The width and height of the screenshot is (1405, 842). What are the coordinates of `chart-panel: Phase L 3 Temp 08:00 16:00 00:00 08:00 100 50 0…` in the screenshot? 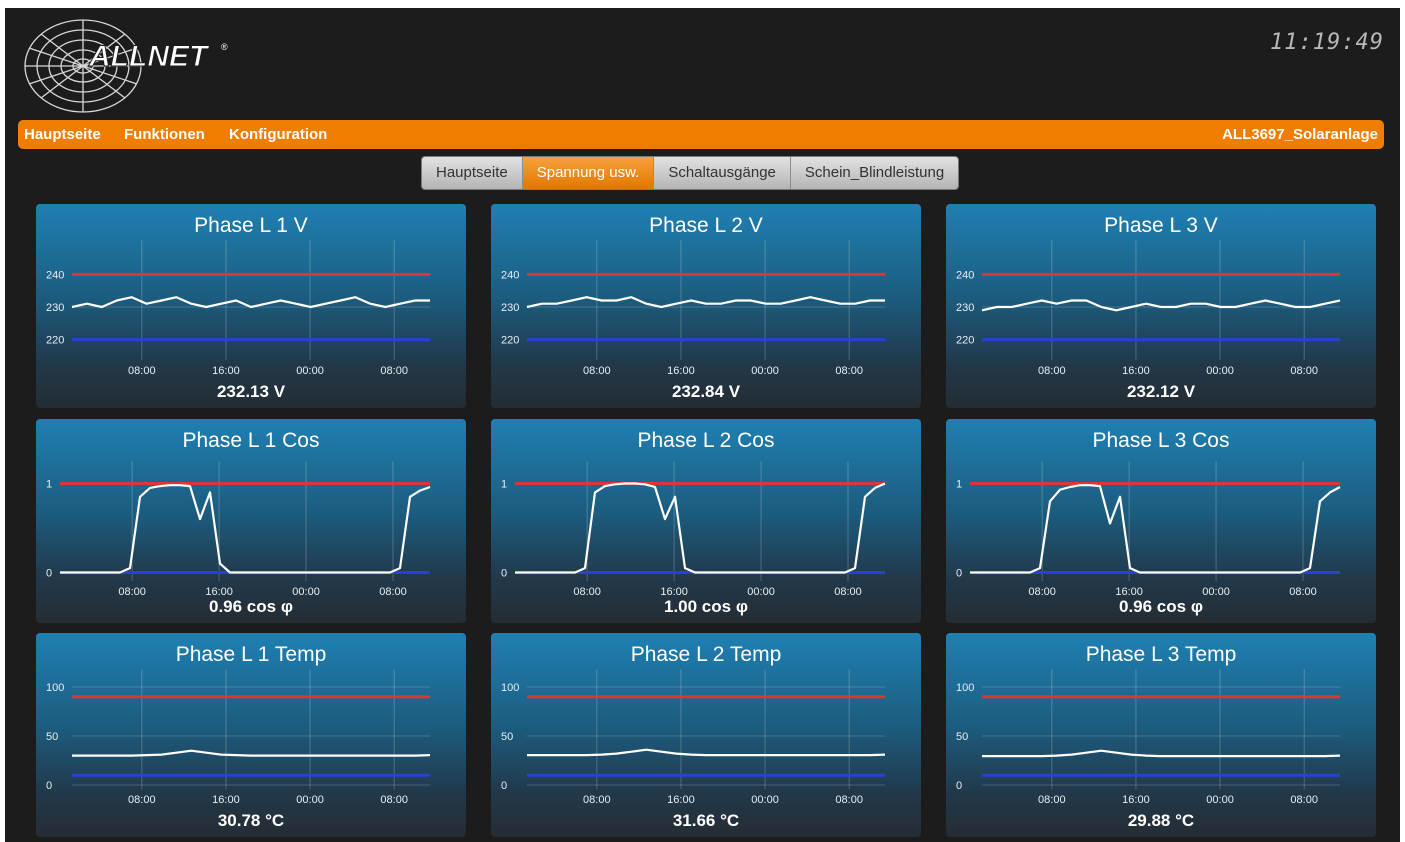 It's located at (1161, 735).